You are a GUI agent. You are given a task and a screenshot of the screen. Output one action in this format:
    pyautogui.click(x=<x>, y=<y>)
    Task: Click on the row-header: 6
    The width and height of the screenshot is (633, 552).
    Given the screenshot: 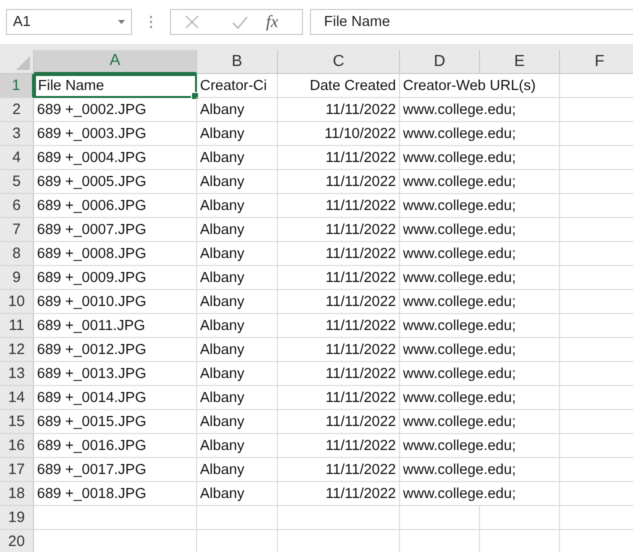 What is the action you would take?
    pyautogui.click(x=17, y=206)
    